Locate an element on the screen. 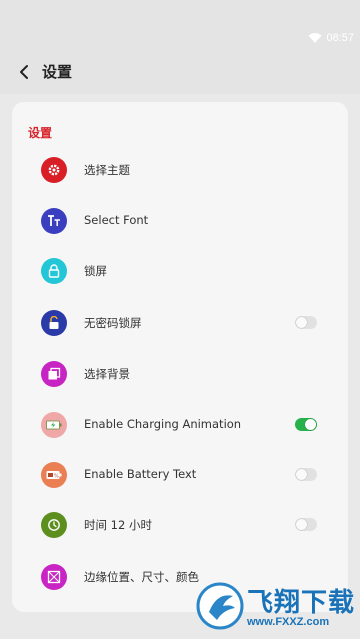  setting-label: 时间 12 小时 is located at coordinates (118, 525).